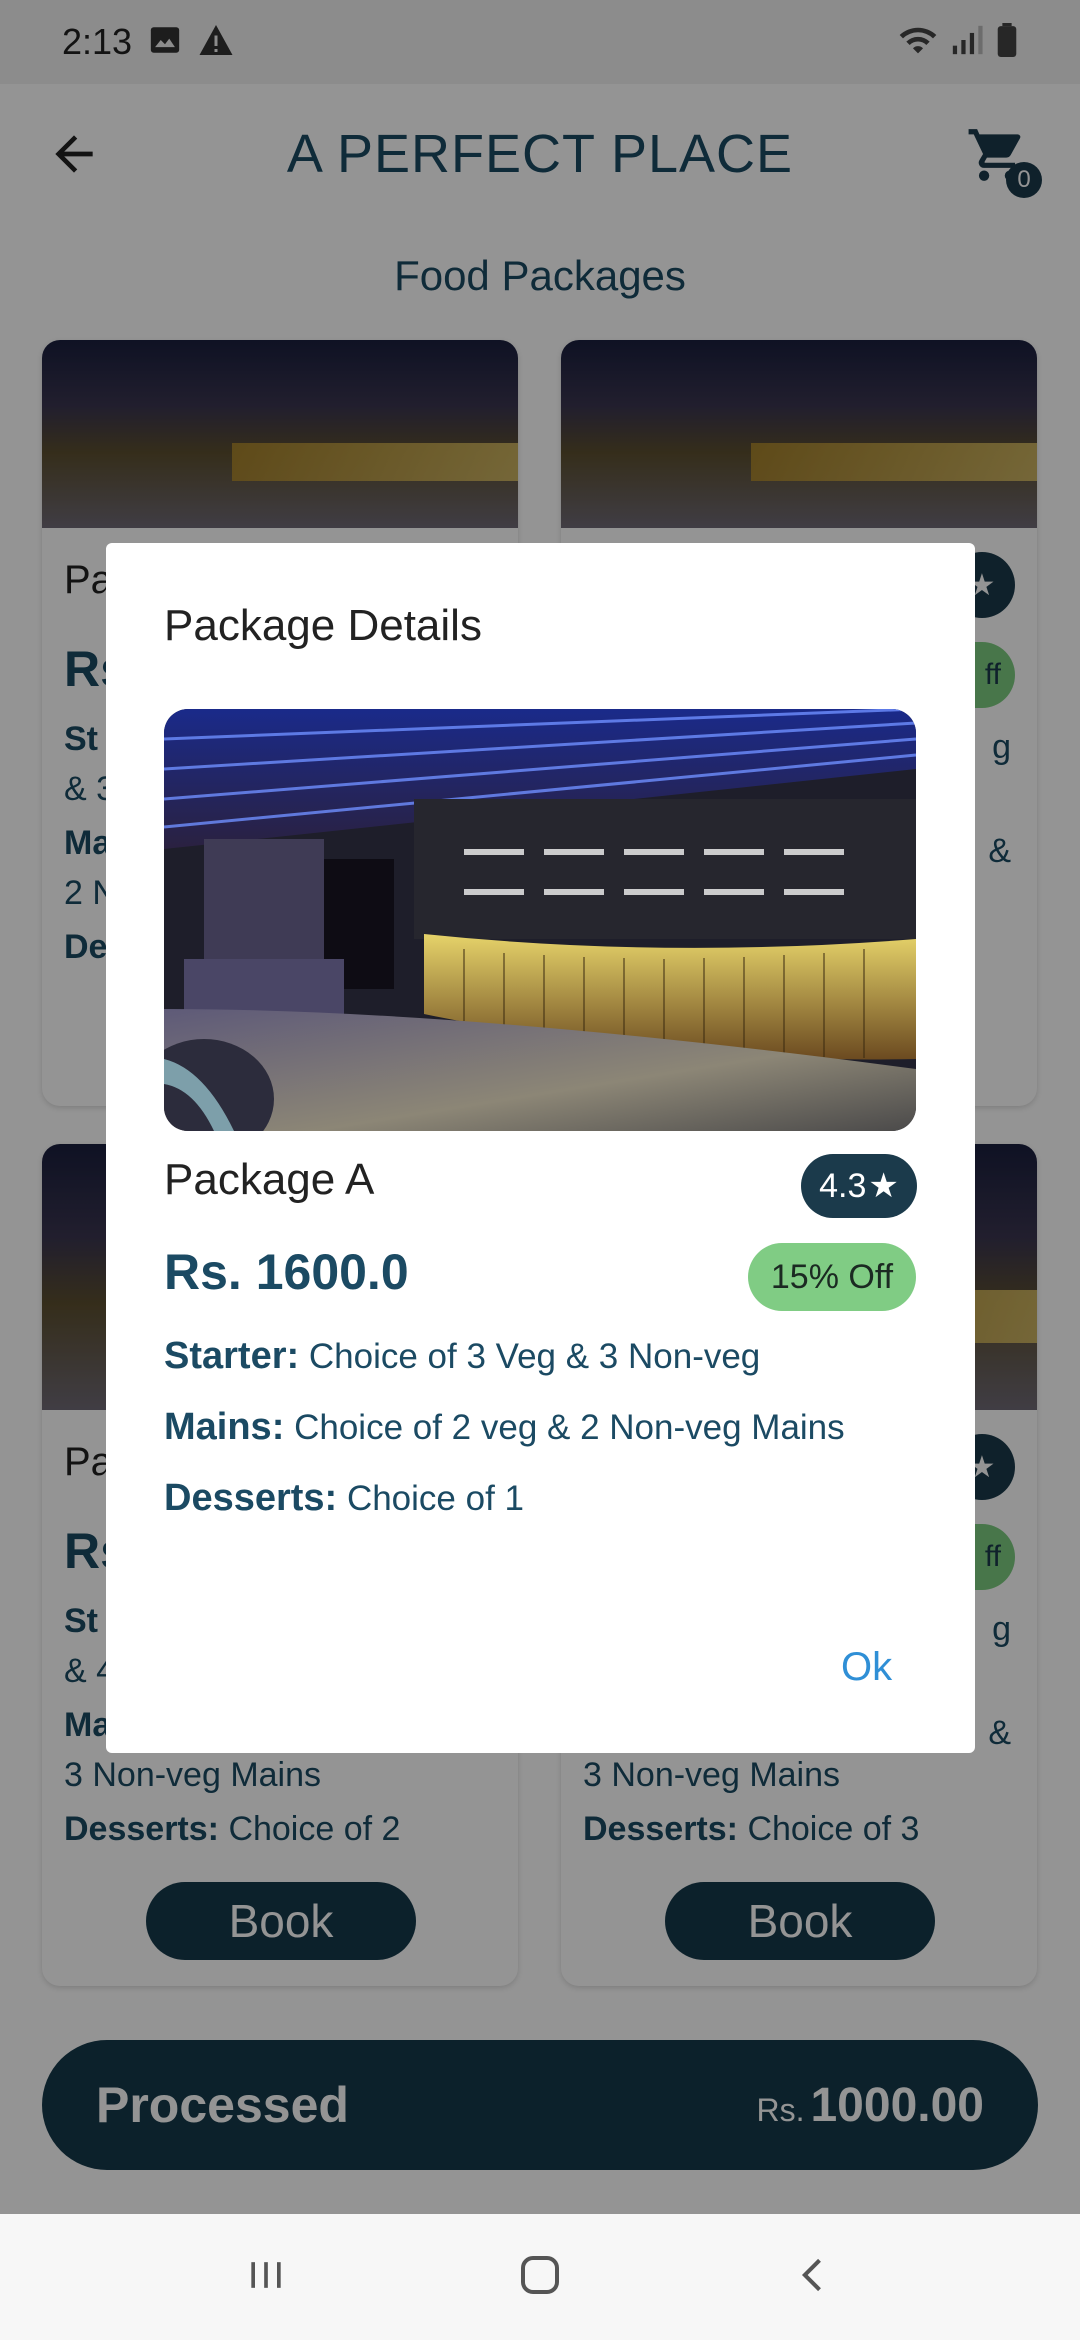  I want to click on nav-back-icon, so click(814, 2277).